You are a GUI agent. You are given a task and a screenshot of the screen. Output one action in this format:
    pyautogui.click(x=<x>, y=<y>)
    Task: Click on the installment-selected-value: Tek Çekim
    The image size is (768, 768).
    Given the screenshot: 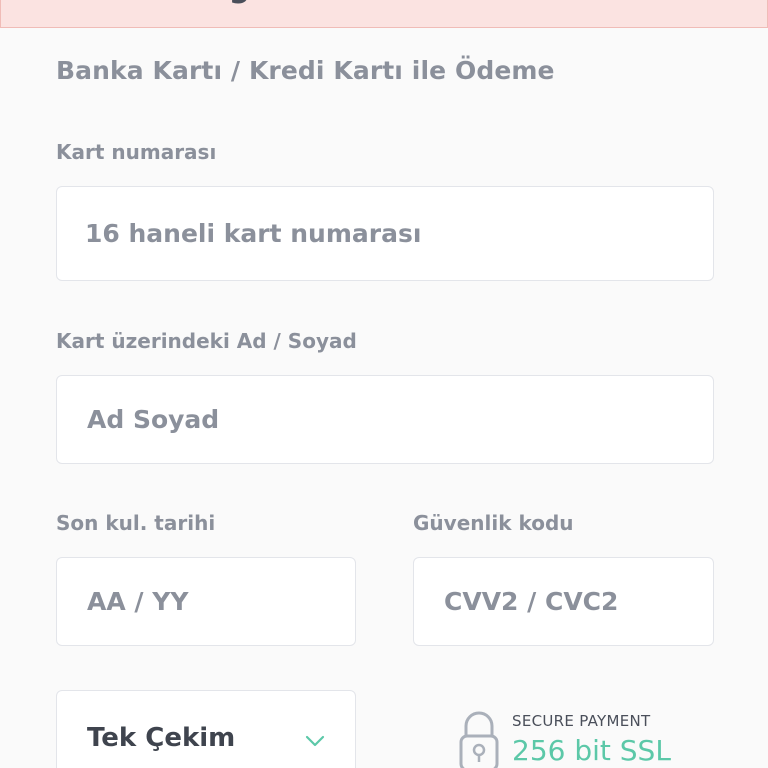 What is the action you would take?
    pyautogui.click(x=161, y=738)
    